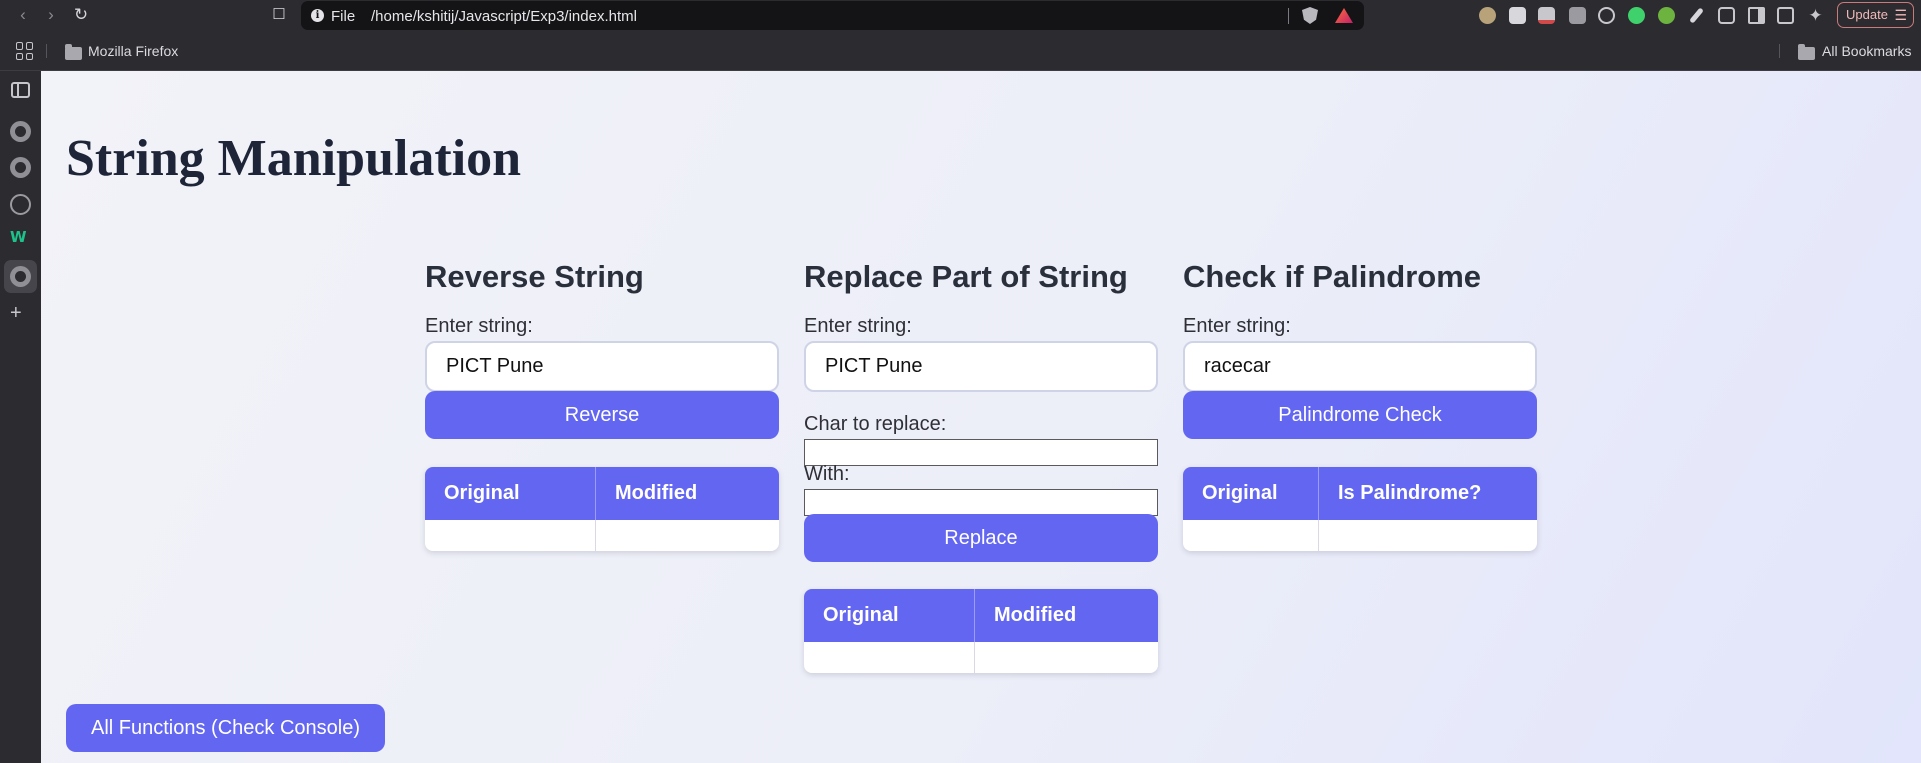  Describe the element at coordinates (1696, 15) in the screenshot. I see `pen-icon` at that location.